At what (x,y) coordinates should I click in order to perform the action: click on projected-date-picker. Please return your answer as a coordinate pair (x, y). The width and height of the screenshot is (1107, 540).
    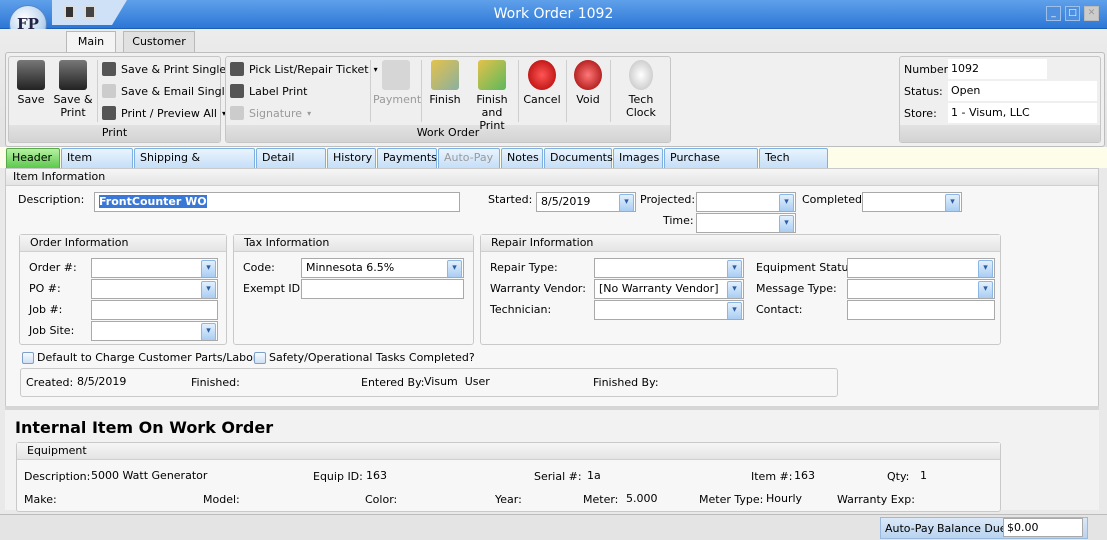
    Looking at the image, I should click on (746, 202).